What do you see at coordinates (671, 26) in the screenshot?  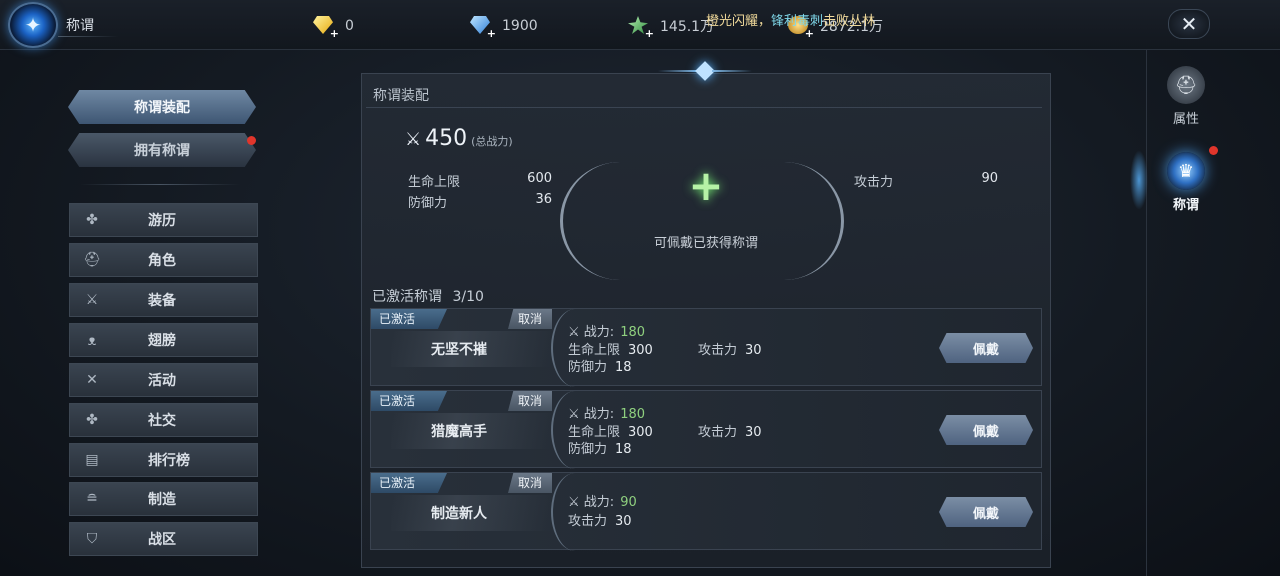 I see `currency-green-star: + 145.1万` at bounding box center [671, 26].